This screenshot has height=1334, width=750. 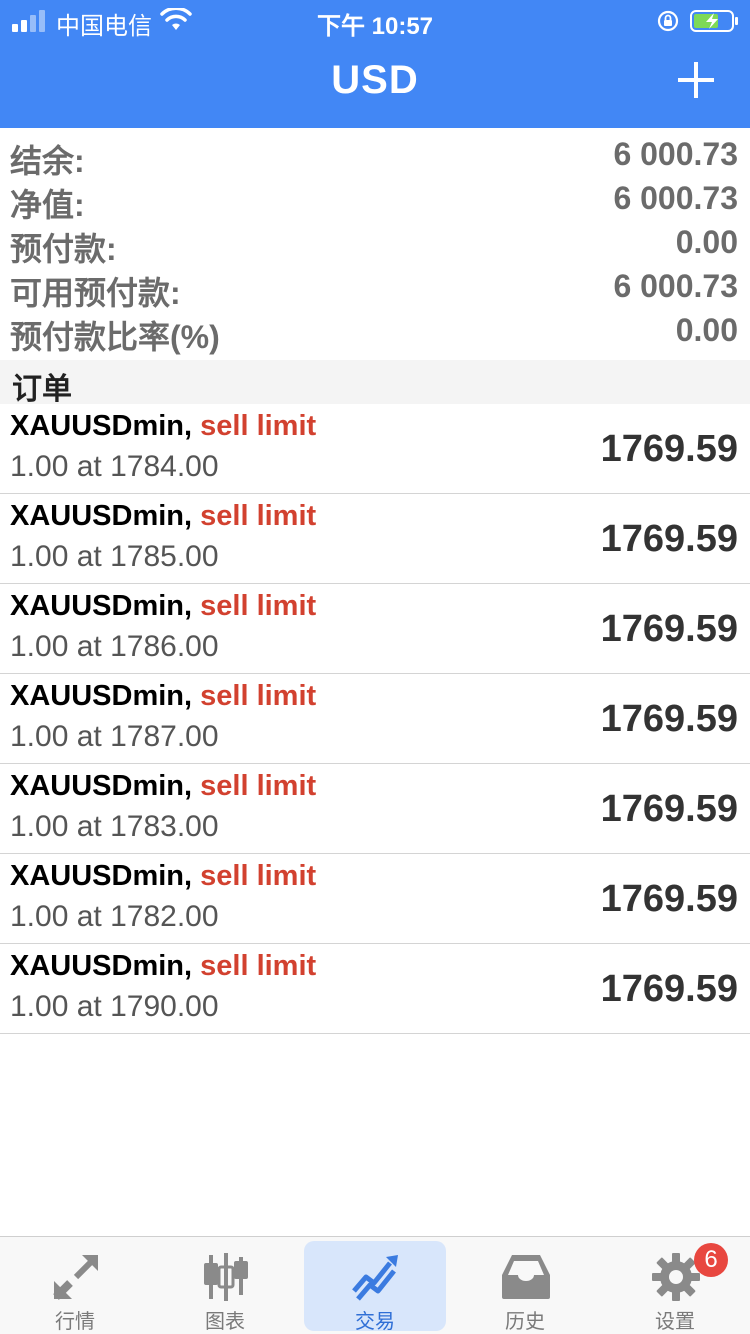 What do you see at coordinates (675, 1322) in the screenshot?
I see `tab-label: 设置` at bounding box center [675, 1322].